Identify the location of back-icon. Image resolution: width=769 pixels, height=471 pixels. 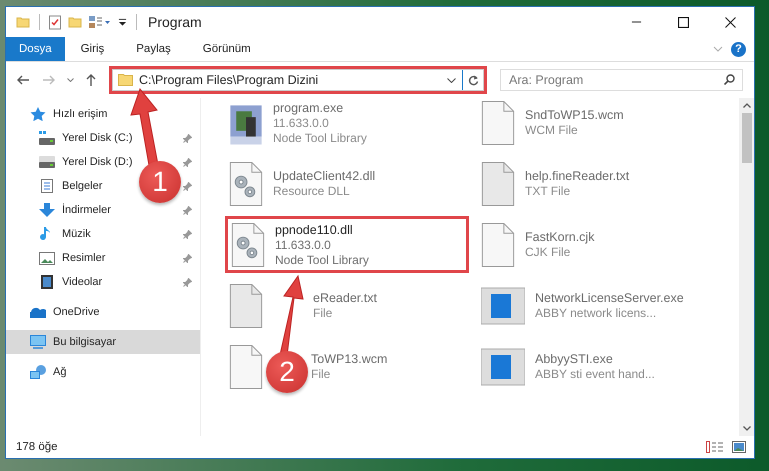
(23, 80).